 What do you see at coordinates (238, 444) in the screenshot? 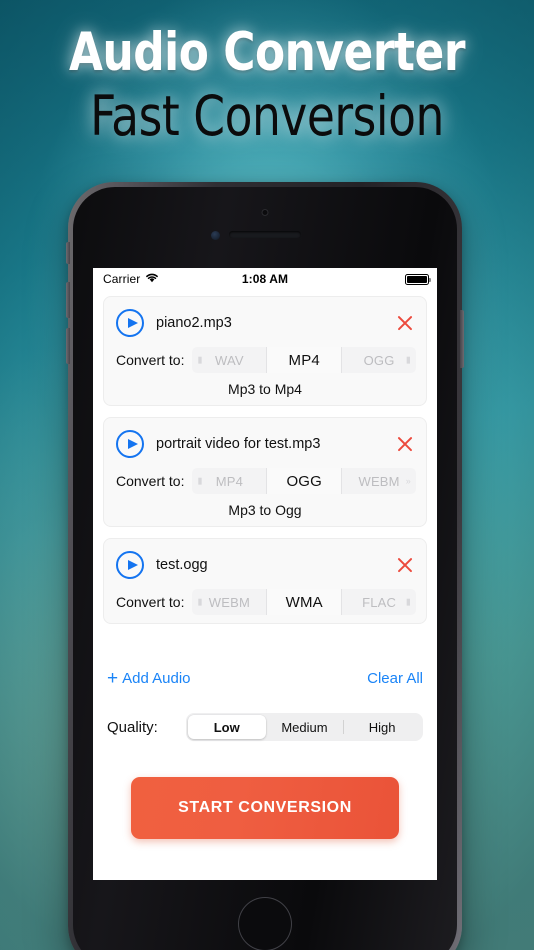
I see `file-name-label: portrait video for test.mp3` at bounding box center [238, 444].